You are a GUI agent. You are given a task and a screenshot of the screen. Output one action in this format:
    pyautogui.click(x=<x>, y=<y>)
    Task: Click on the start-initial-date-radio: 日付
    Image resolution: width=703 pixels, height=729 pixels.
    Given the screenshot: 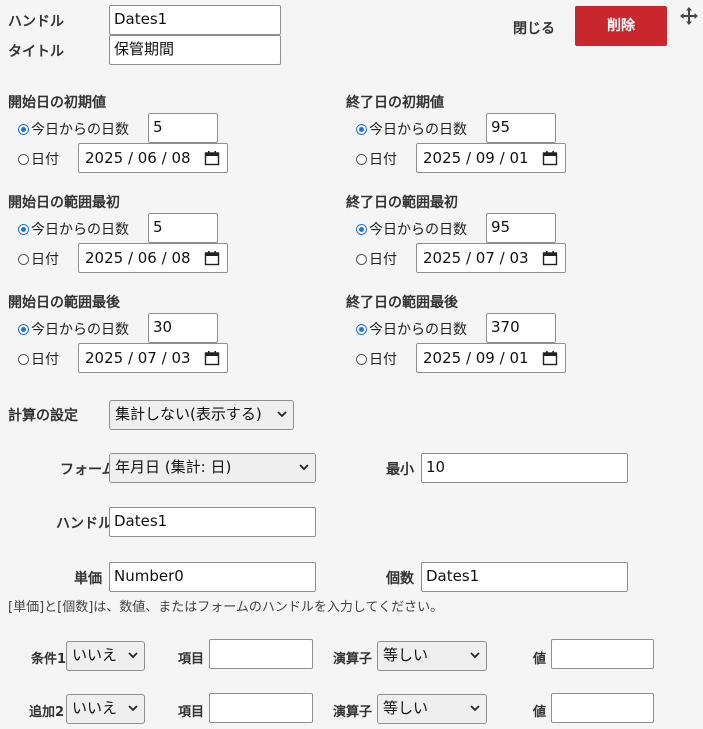 What is the action you would take?
    pyautogui.click(x=38, y=159)
    